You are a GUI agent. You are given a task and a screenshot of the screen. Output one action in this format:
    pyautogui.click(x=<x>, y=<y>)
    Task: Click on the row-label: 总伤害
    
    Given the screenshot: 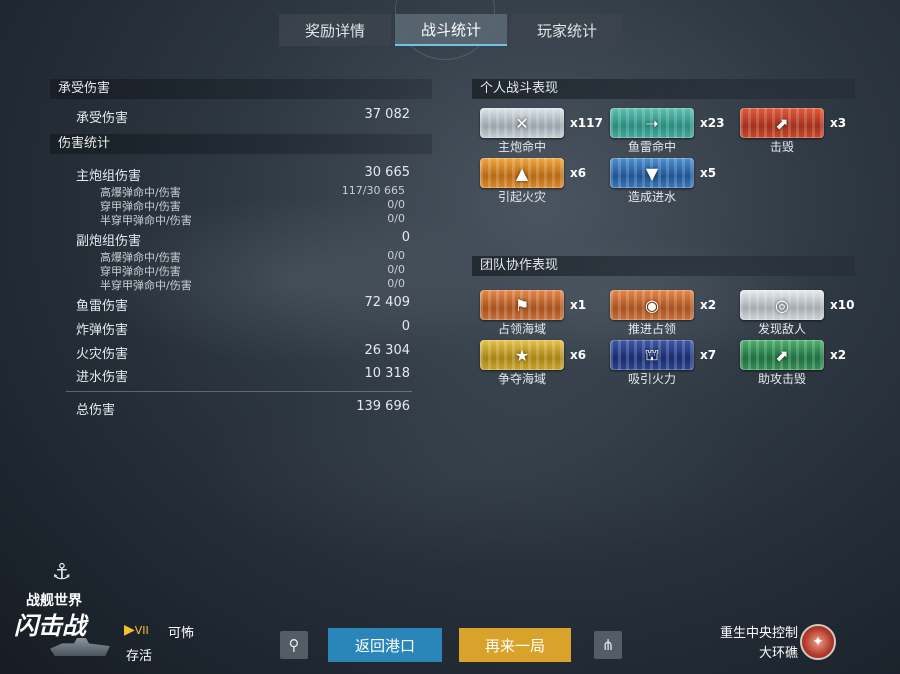 What is the action you would take?
    pyautogui.click(x=96, y=410)
    